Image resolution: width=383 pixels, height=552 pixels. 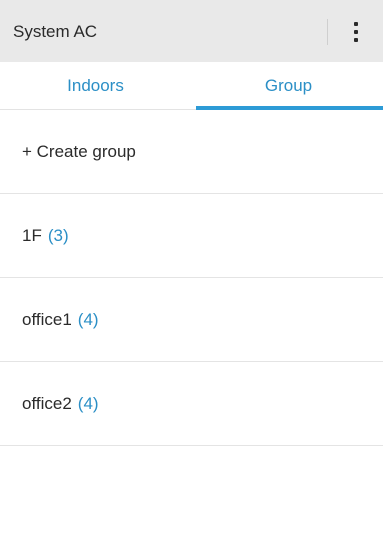 What do you see at coordinates (58, 235) in the screenshot?
I see `group-count: (3)` at bounding box center [58, 235].